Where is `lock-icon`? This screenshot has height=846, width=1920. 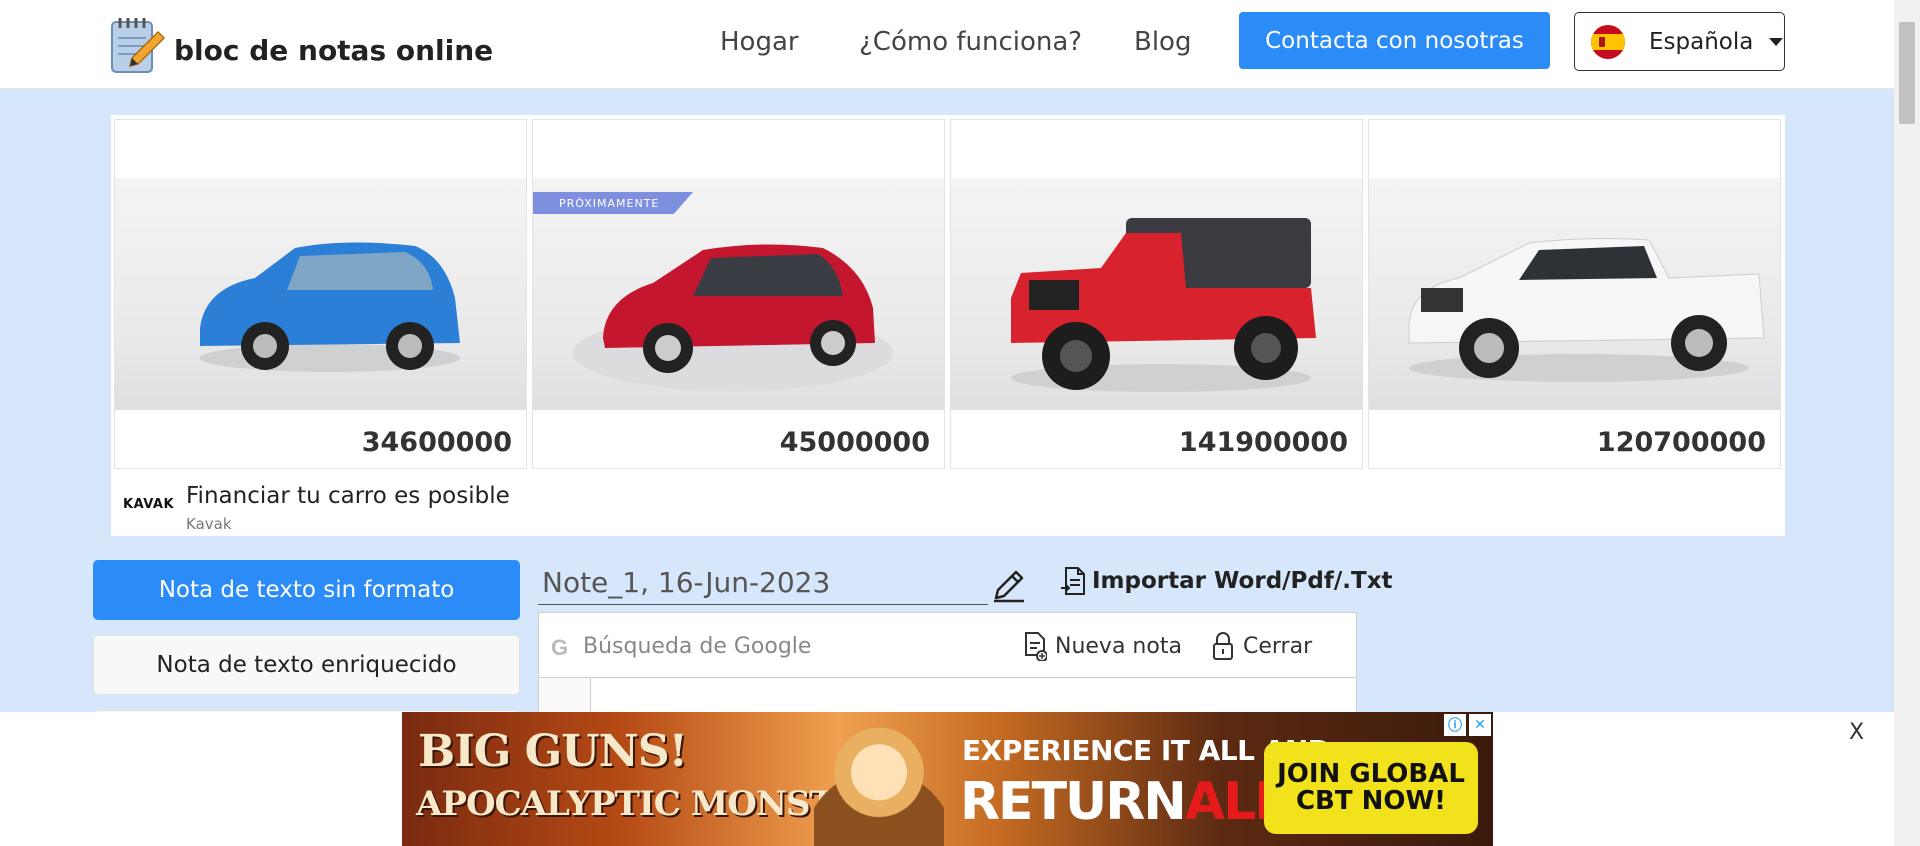
lock-icon is located at coordinates (1223, 646).